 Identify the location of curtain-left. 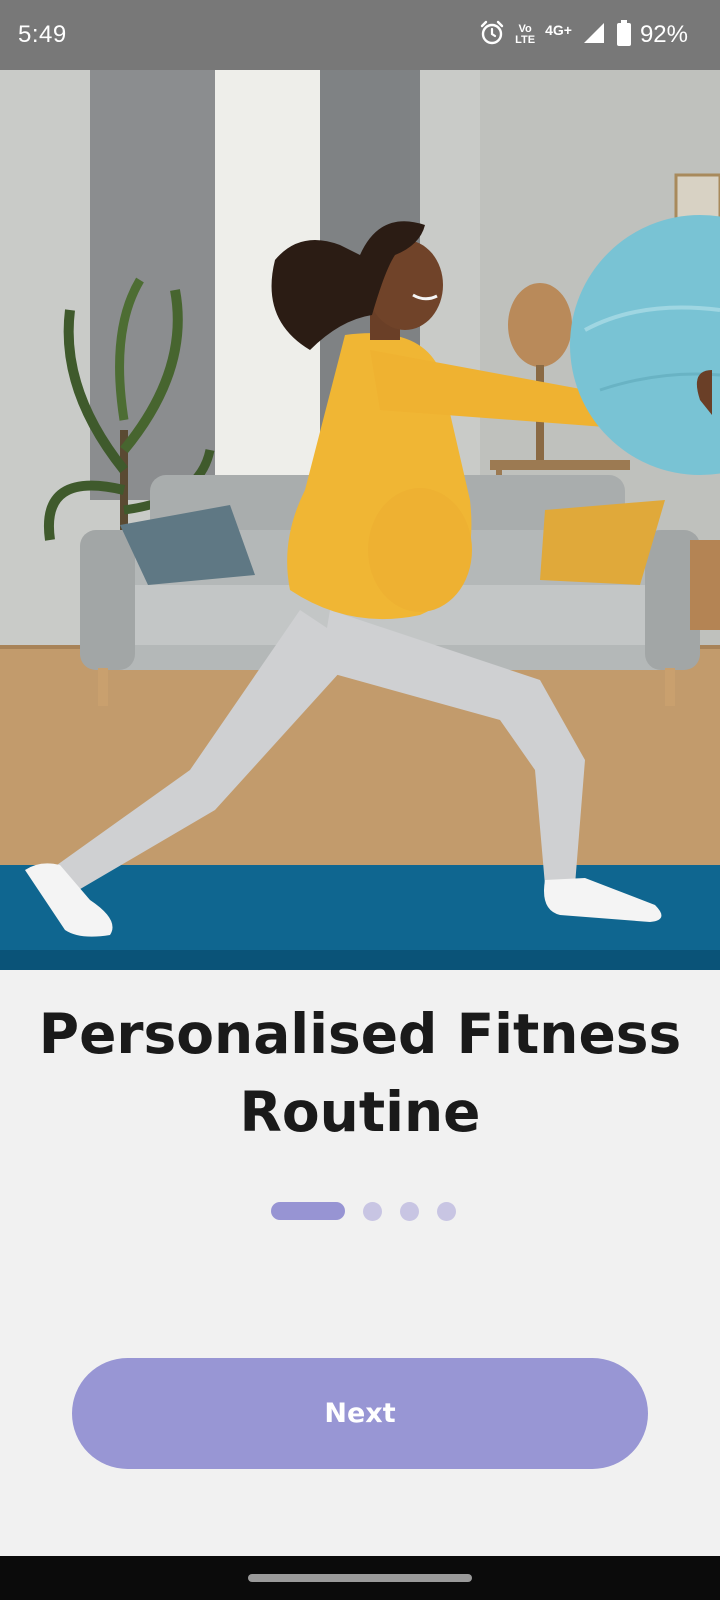
(152, 285).